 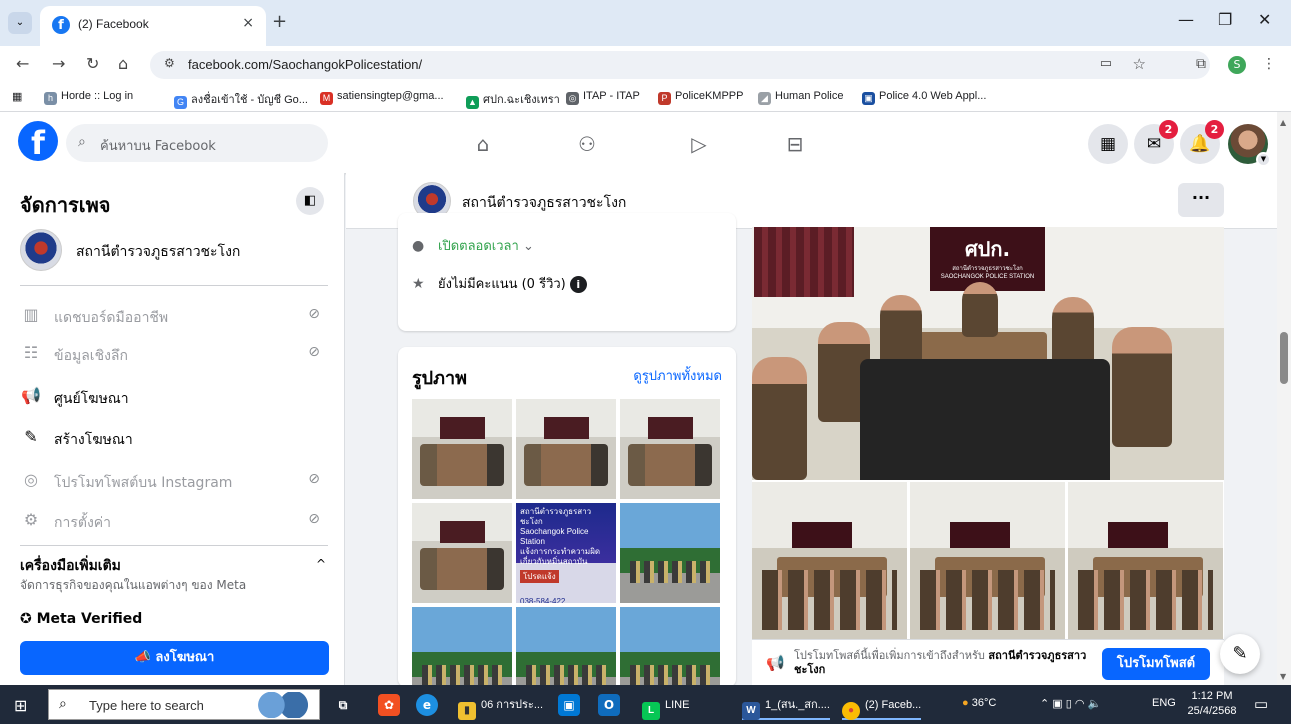 I want to click on see-all-photos-link: ดูรูปภาพทั้งหมด, so click(x=677, y=375).